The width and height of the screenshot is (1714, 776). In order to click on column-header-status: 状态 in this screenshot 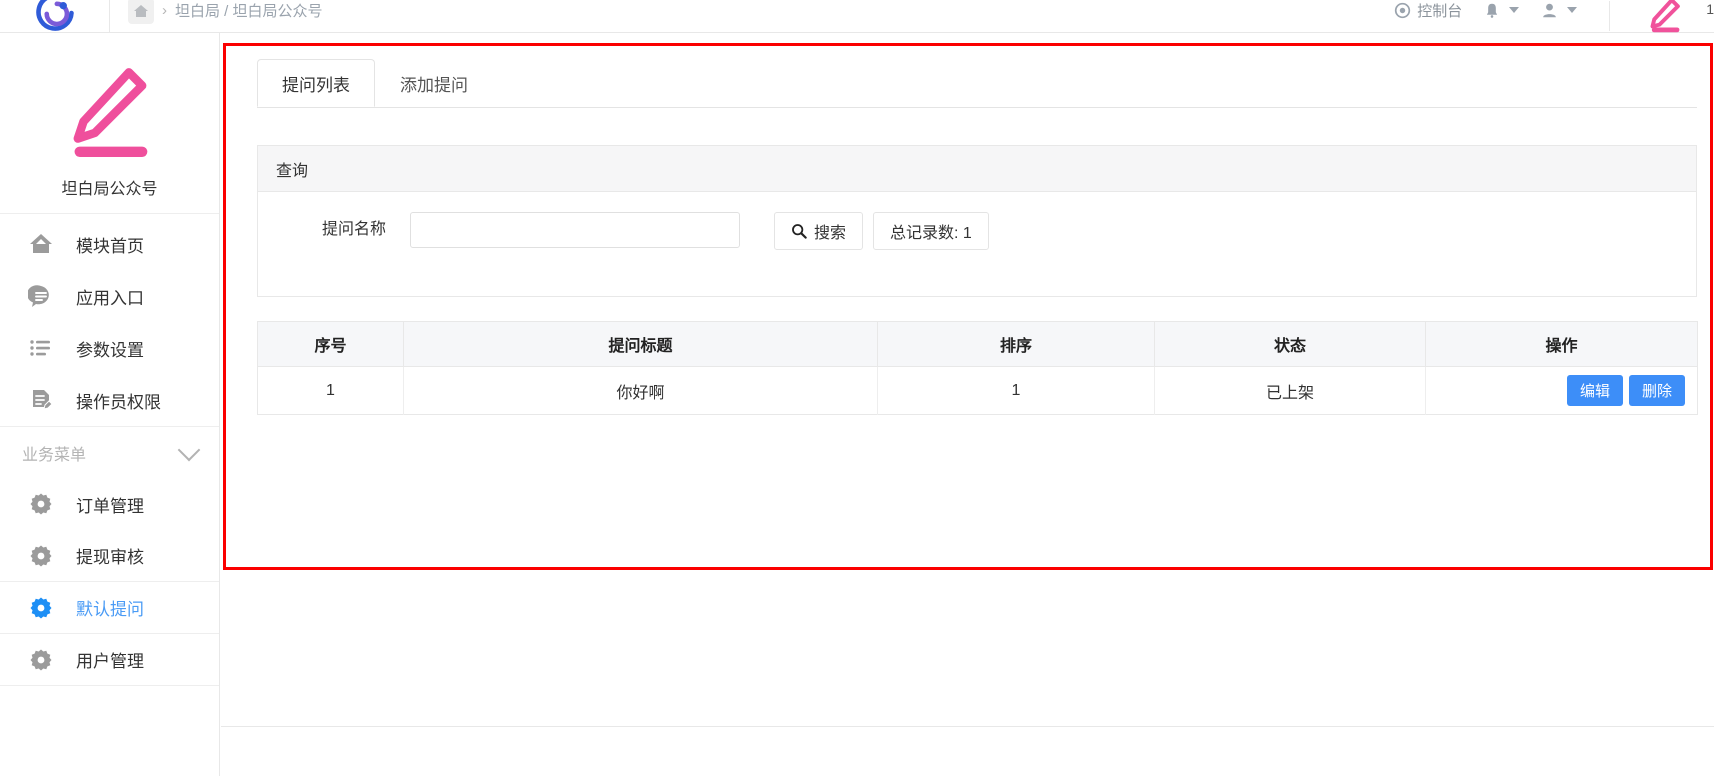, I will do `click(1290, 344)`.